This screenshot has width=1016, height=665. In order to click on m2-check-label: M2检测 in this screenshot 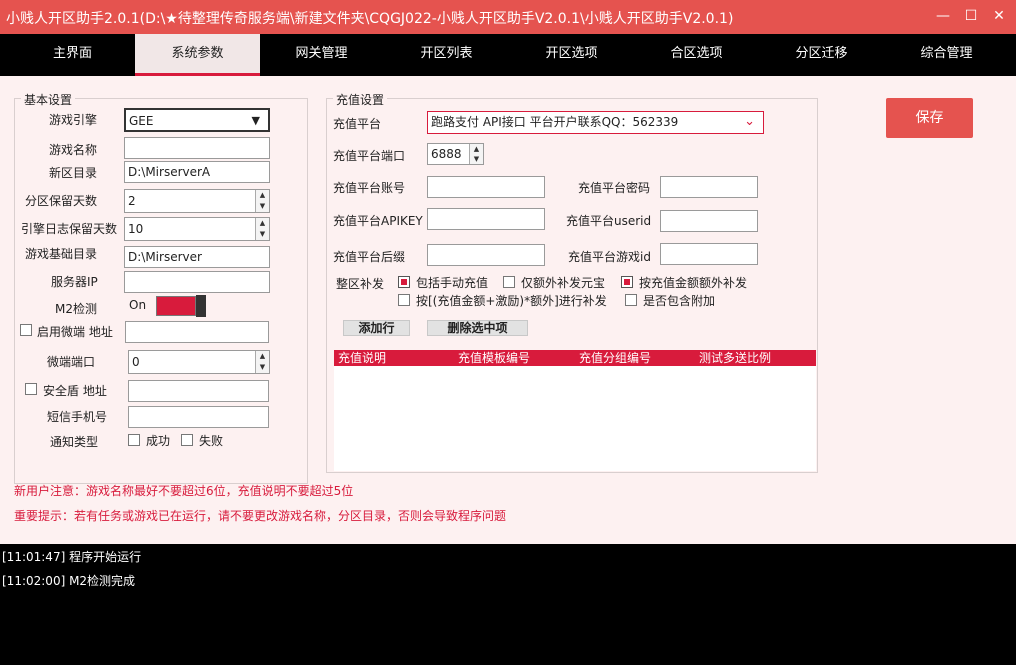, I will do `click(76, 309)`.